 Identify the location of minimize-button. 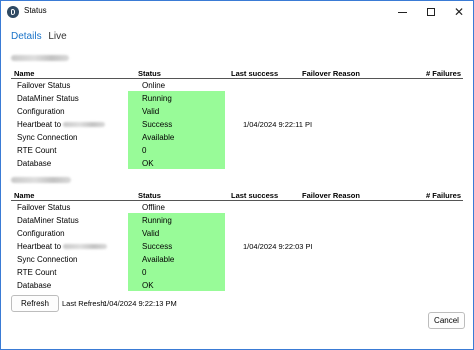
(402, 12).